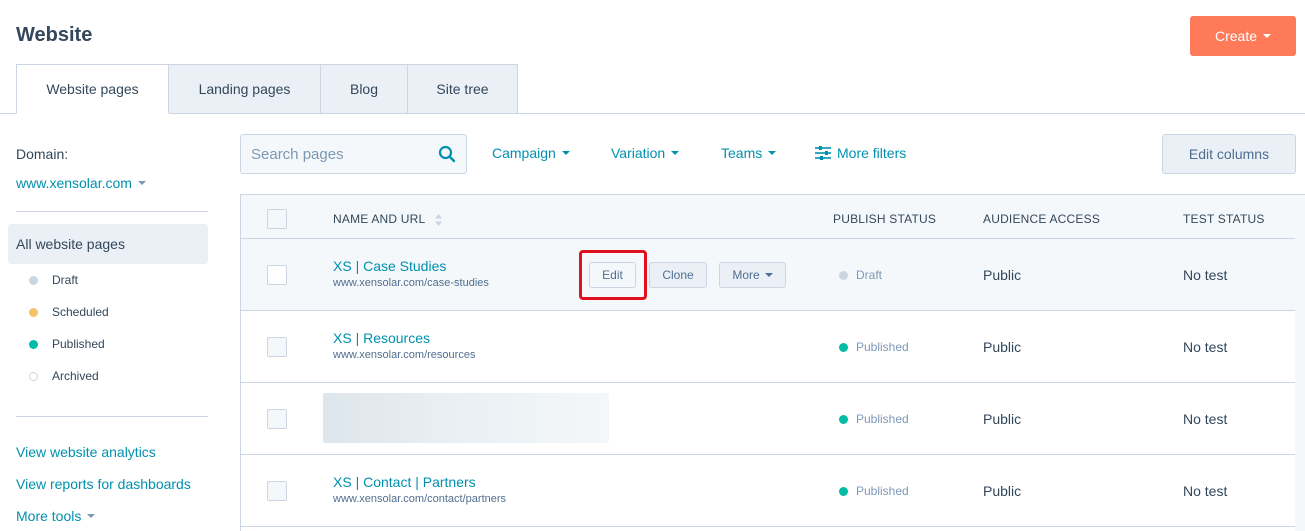  I want to click on tab-landing-pages: Landing pages, so click(244, 89).